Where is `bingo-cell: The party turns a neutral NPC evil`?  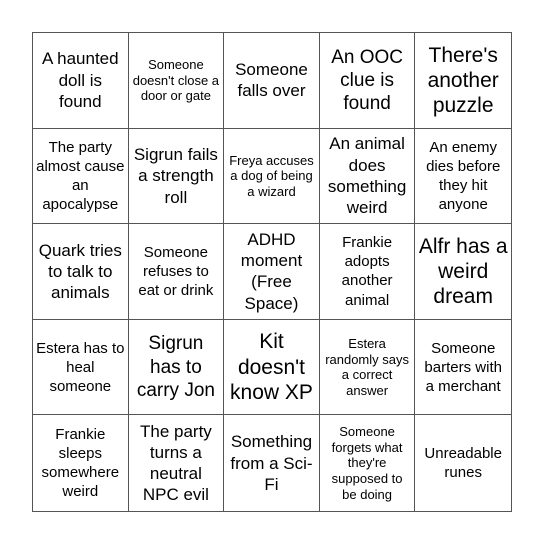 bingo-cell: The party turns a neutral NPC evil is located at coordinates (177, 463).